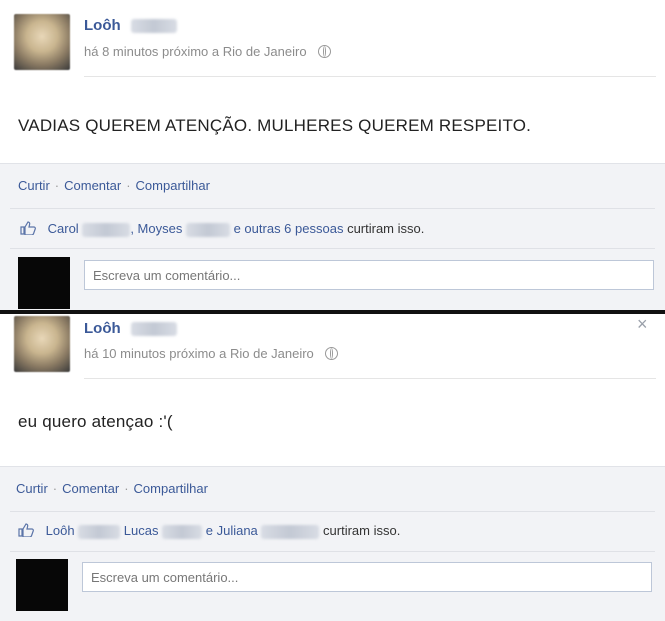  I want to click on others-link: e outras 6 pessoas, so click(289, 228).